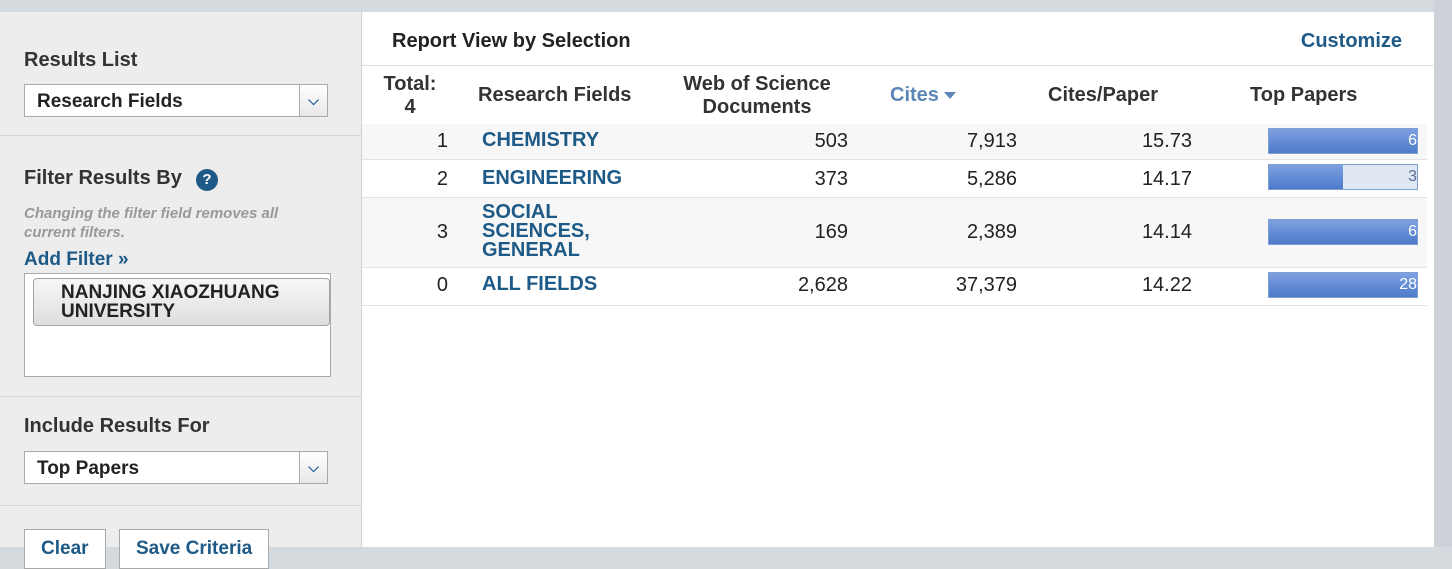 Image resolution: width=1452 pixels, height=569 pixels. I want to click on results-list-select: Research Fields ⌵, so click(176, 100).